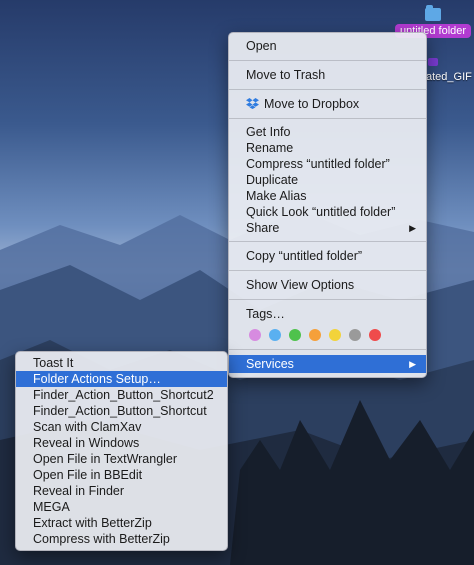  What do you see at coordinates (270, 364) in the screenshot?
I see `menu-item-label: Services` at bounding box center [270, 364].